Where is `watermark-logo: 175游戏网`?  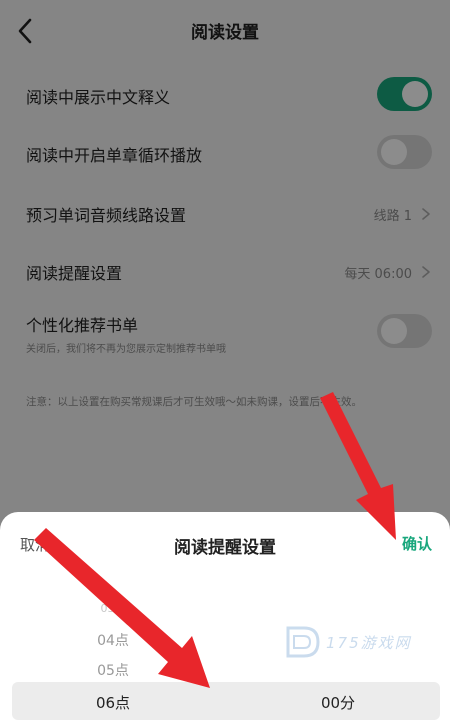
watermark-logo: 175游戏网 is located at coordinates (362, 644).